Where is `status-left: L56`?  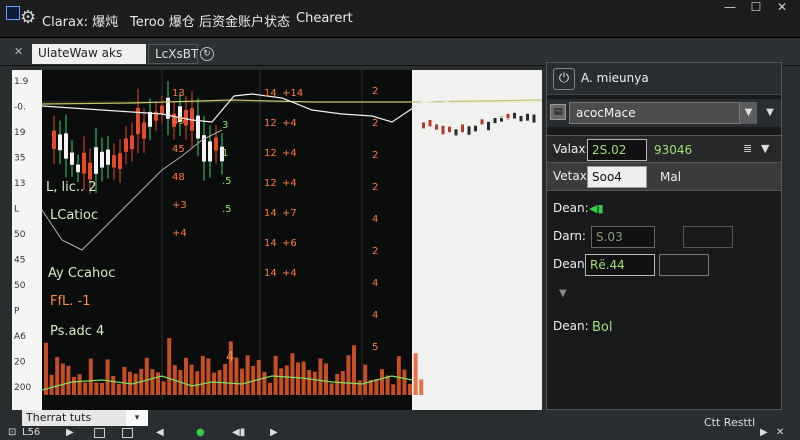
status-left: L56 is located at coordinates (31, 432).